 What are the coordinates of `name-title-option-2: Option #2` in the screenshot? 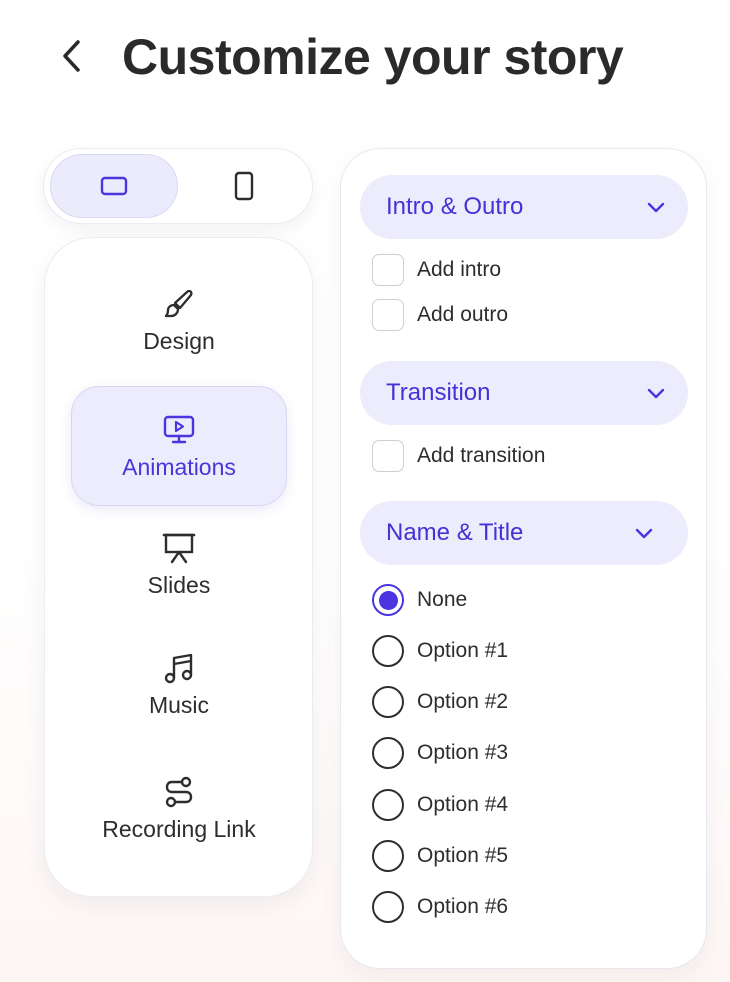 It's located at (440, 702).